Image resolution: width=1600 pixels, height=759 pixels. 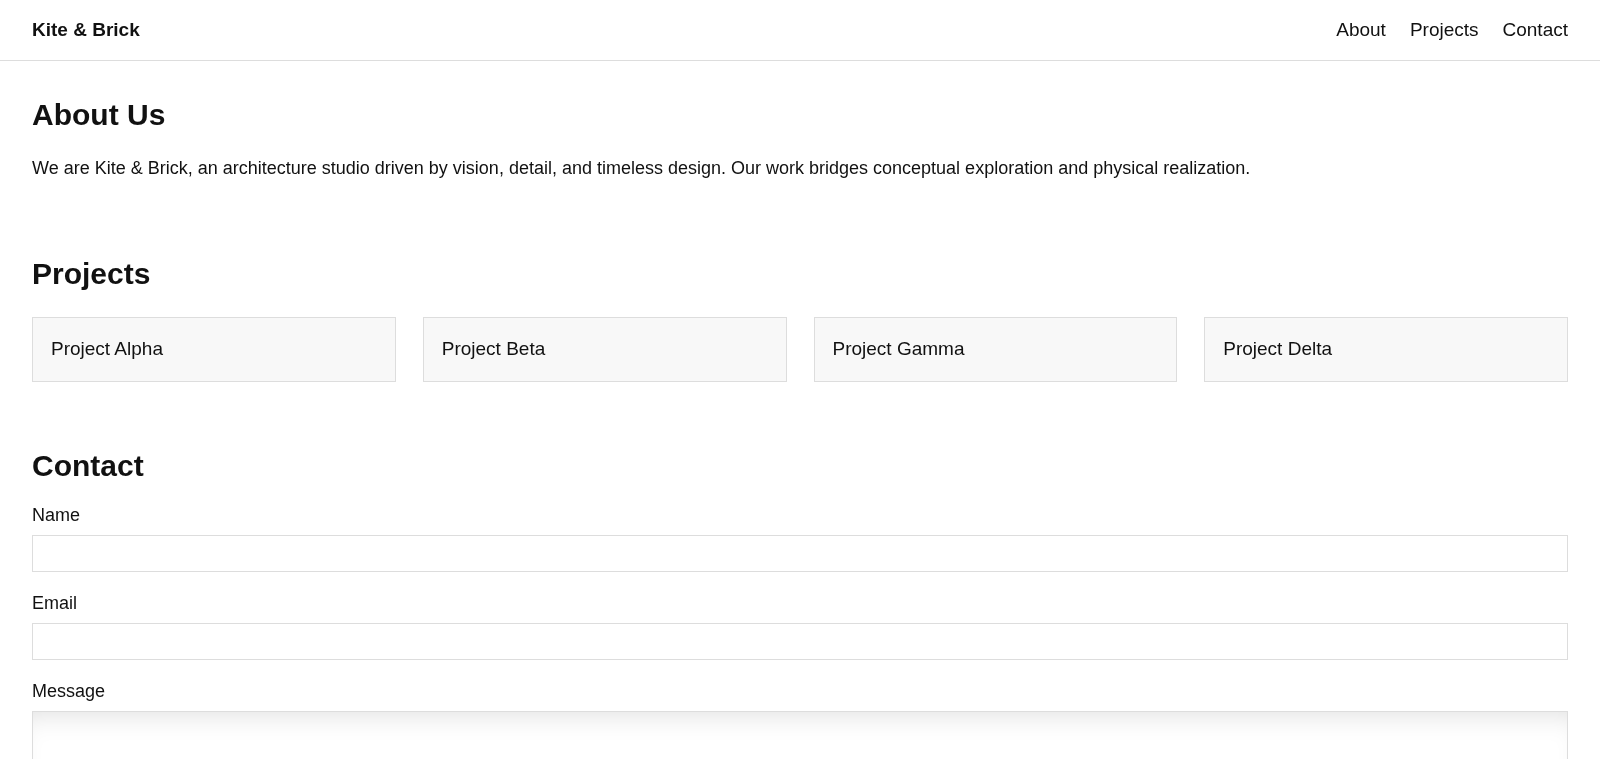 I want to click on about-text: We are Kite & Brick, an architecture studio driven by vision, detail, and timeless design. Our work bridges conceptual exploration and physical realization., so click(x=642, y=168).